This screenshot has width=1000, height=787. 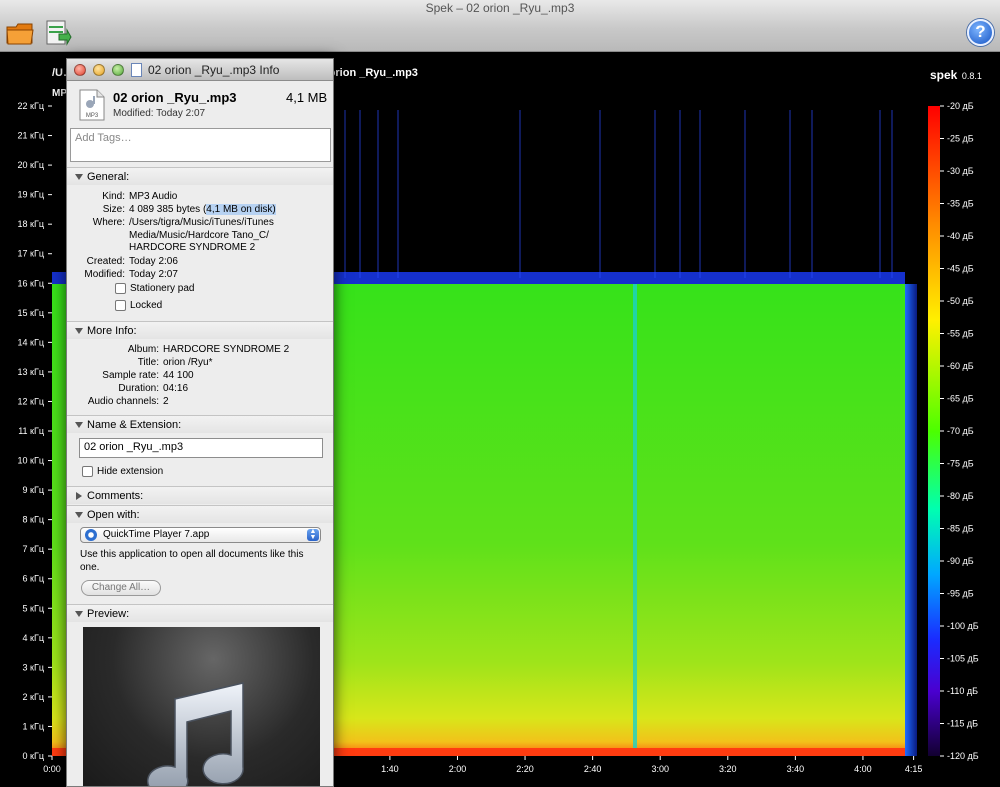 I want to click on help-icon: ?, so click(x=980, y=31).